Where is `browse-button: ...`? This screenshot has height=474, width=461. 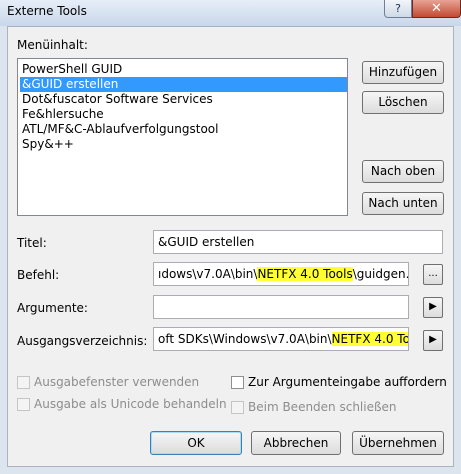 browse-button: ... is located at coordinates (433, 274).